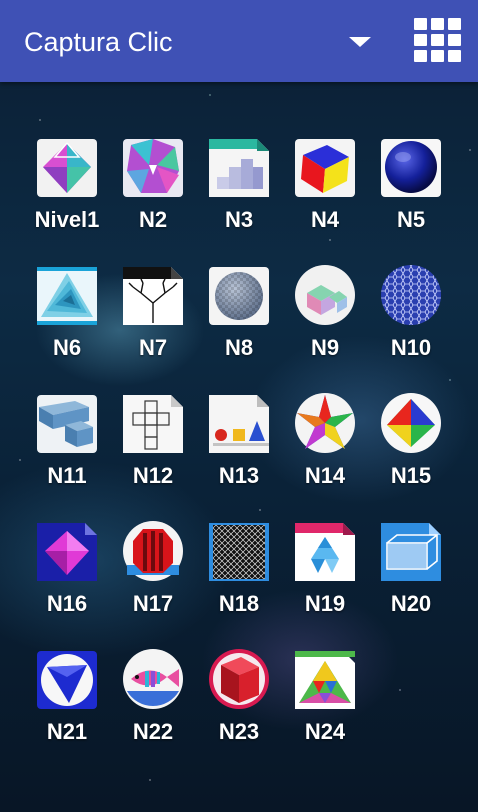  Describe the element at coordinates (239, 603) in the screenshot. I see `app-label: N18` at that location.